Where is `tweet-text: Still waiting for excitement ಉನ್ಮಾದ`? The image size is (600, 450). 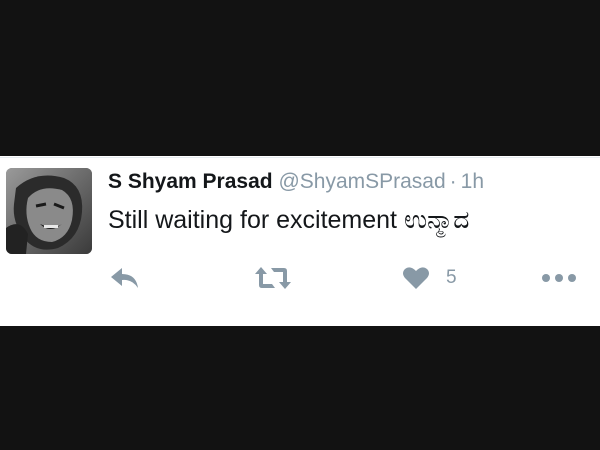
tweet-text: Still waiting for excitement ಉನ್ಮಾದ is located at coordinates (289, 220).